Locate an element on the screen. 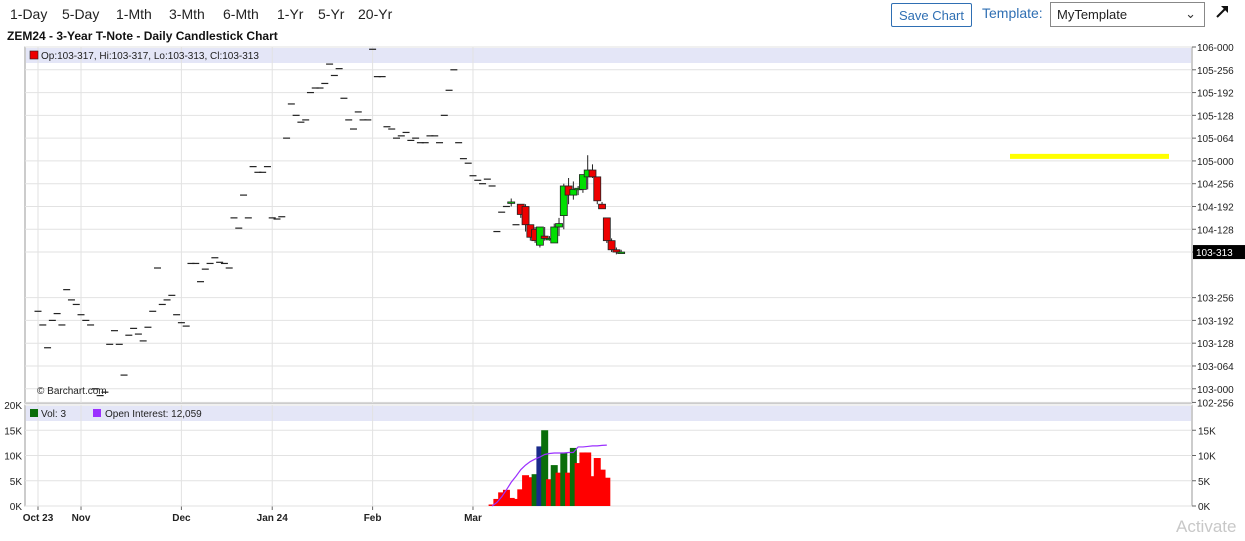  volume-tick-label-right: 5K is located at coordinates (1204, 482).